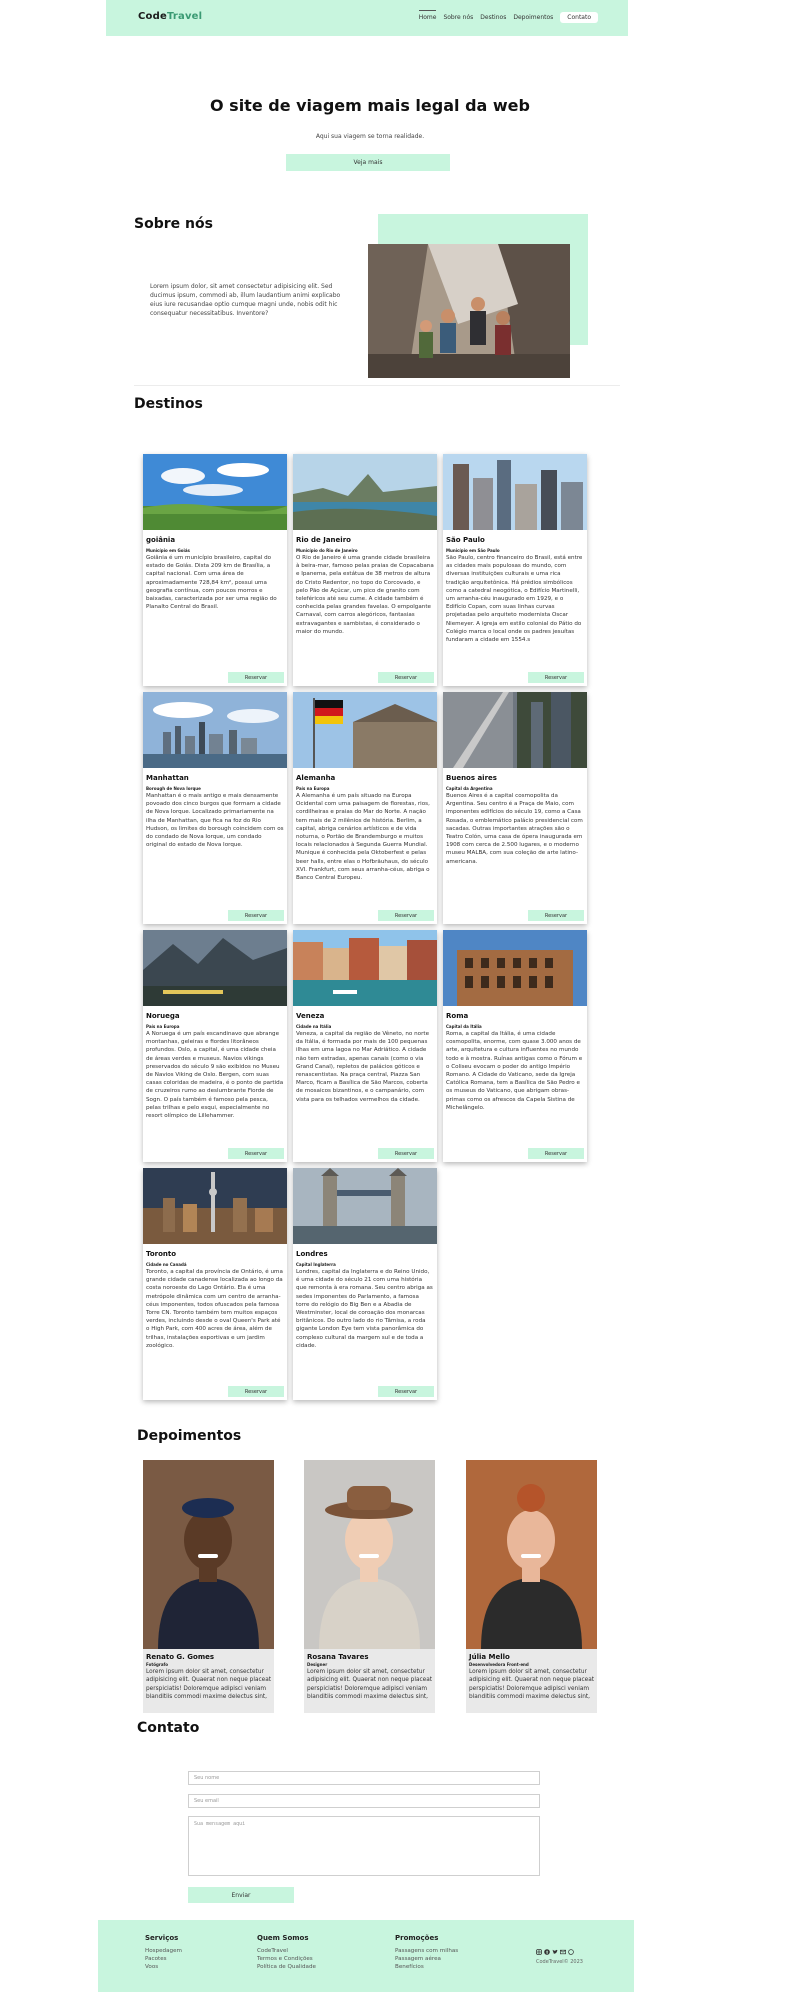 The height and width of the screenshot is (2000, 800). I want to click on send-button: Enviar, so click(241, 1895).